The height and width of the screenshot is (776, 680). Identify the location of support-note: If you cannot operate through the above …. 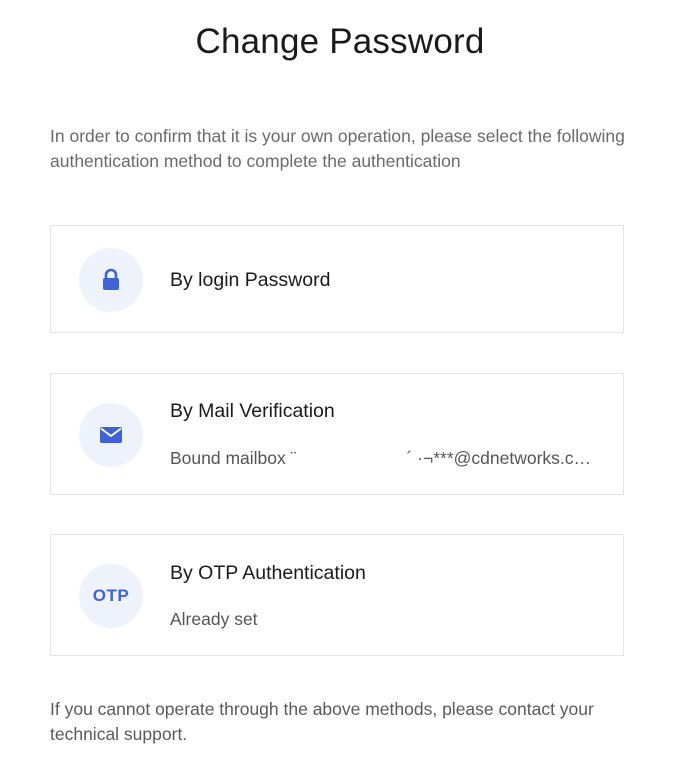
(322, 721).